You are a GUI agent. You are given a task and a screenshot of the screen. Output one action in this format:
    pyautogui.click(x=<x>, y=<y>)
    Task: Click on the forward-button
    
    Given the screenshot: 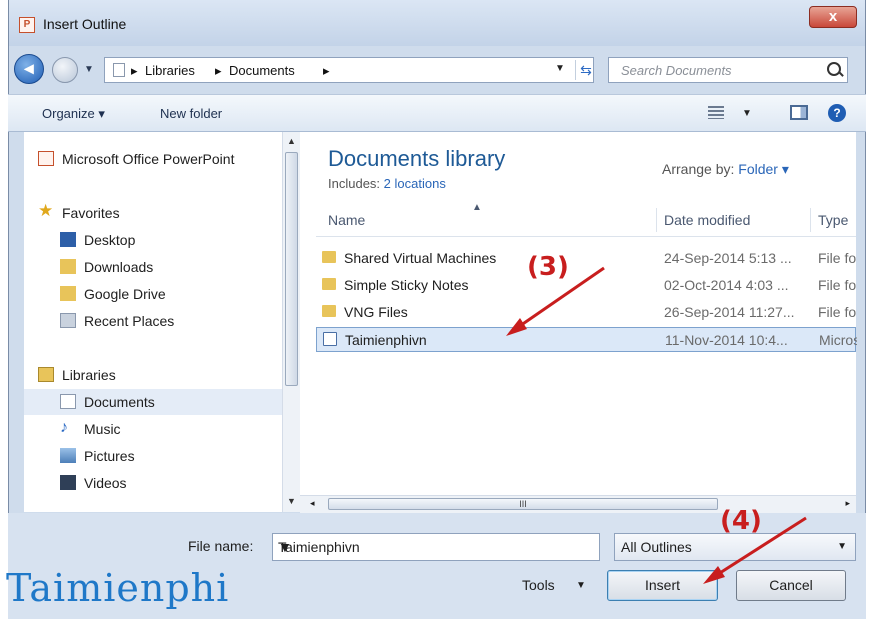 What is the action you would take?
    pyautogui.click(x=65, y=70)
    